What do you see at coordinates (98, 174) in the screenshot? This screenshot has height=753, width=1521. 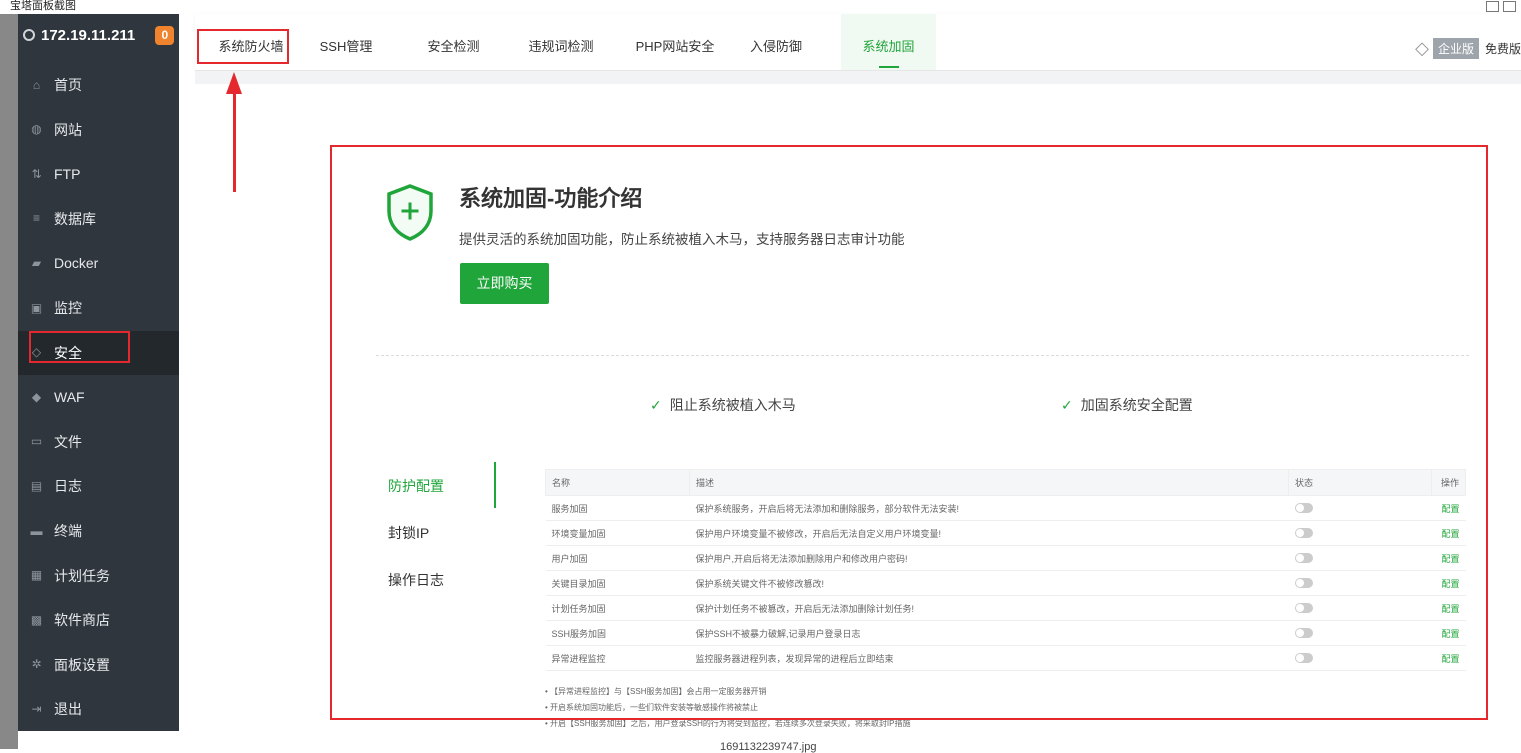 I see `sidebar-item: ⇅ FTP` at bounding box center [98, 174].